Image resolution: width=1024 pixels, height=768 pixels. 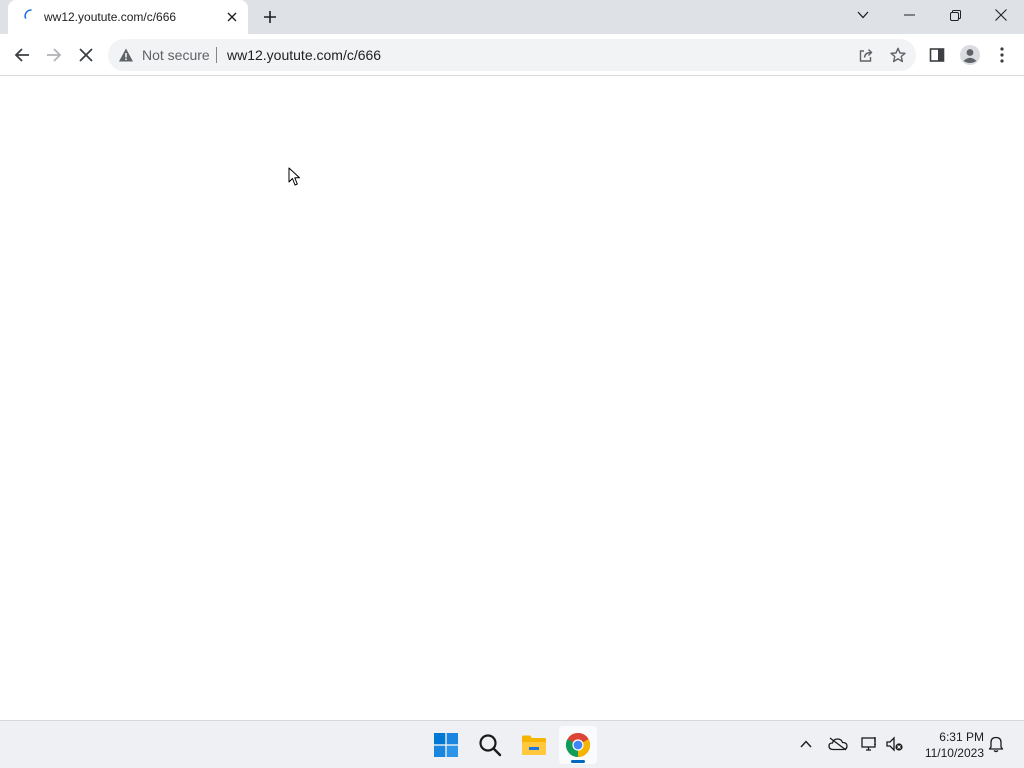 What do you see at coordinates (126, 55) in the screenshot?
I see `warning-icon` at bounding box center [126, 55].